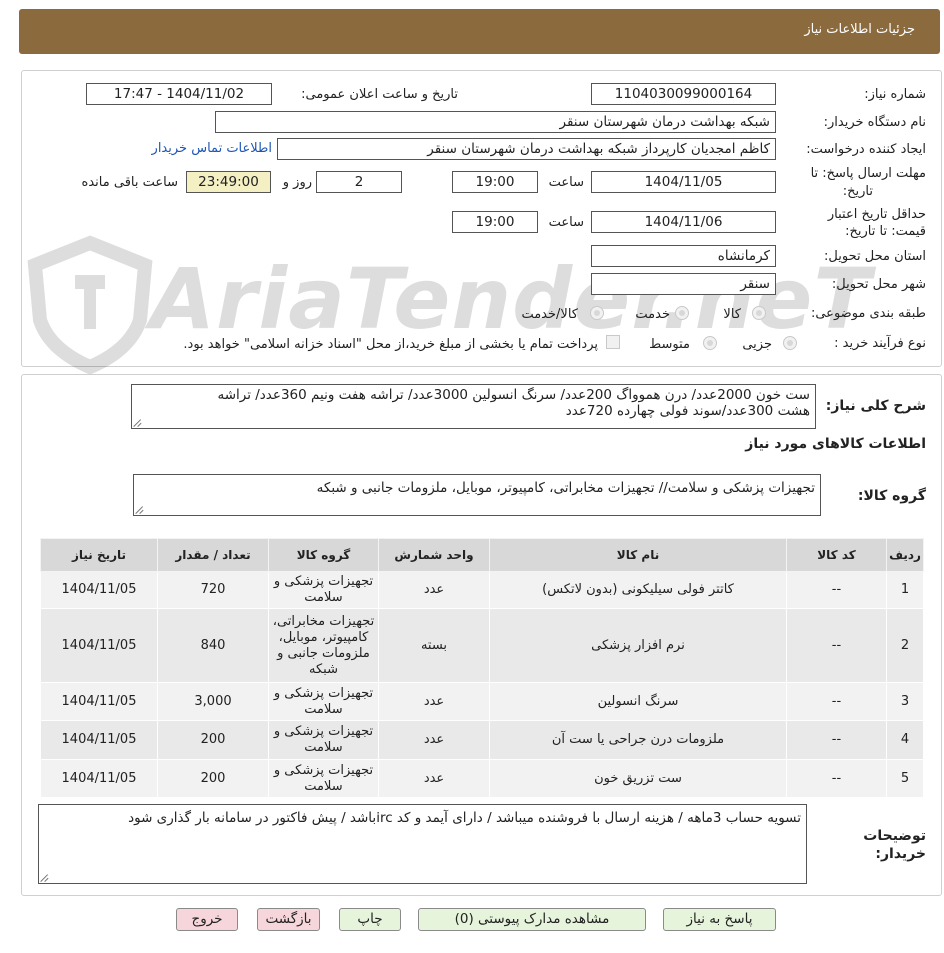 This screenshot has height=953, width=944. Describe the element at coordinates (638, 590) in the screenshot. I see `cell-name: کاتتر فولی سیلیکونی (بدون لاتکس)` at that location.